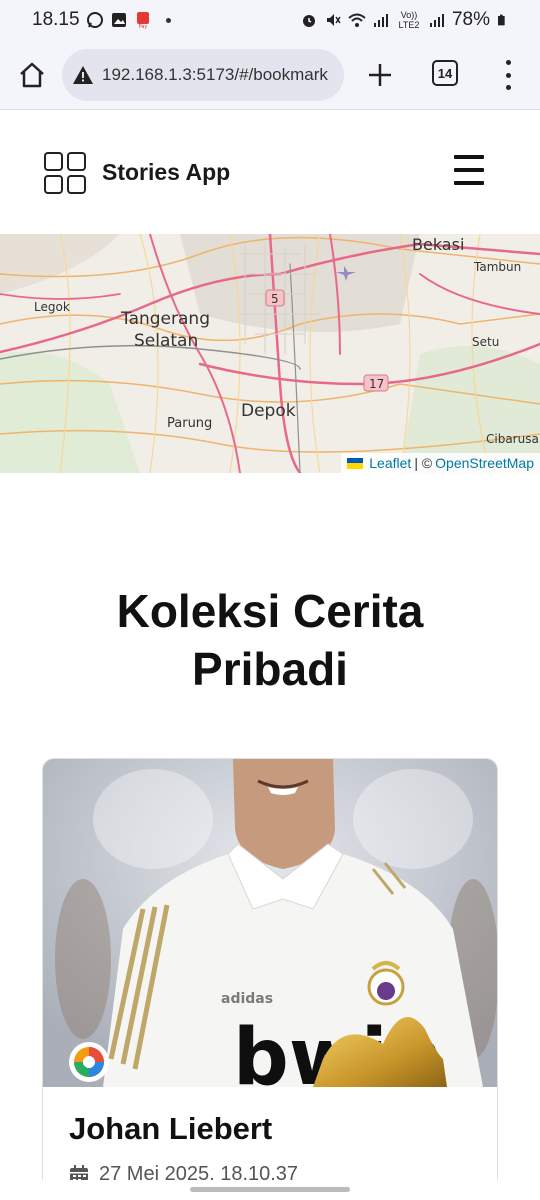 The image size is (540, 1200). Describe the element at coordinates (270, 20) in the screenshot. I see `status-bar: 18.15 Pay Vo)) LTE2 78%` at that location.